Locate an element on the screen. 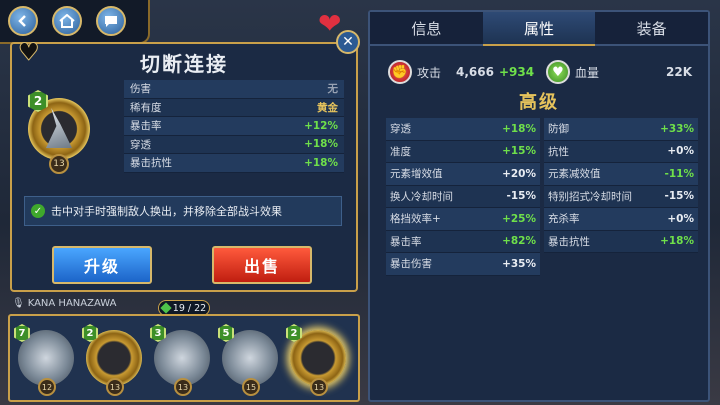 This screenshot has width=720, height=405. skill-stats-table: 伤害 无稀有度 黄金暴击率 +12% 穿透 +18% 暴击抗性 +18% is located at coordinates (234, 126).